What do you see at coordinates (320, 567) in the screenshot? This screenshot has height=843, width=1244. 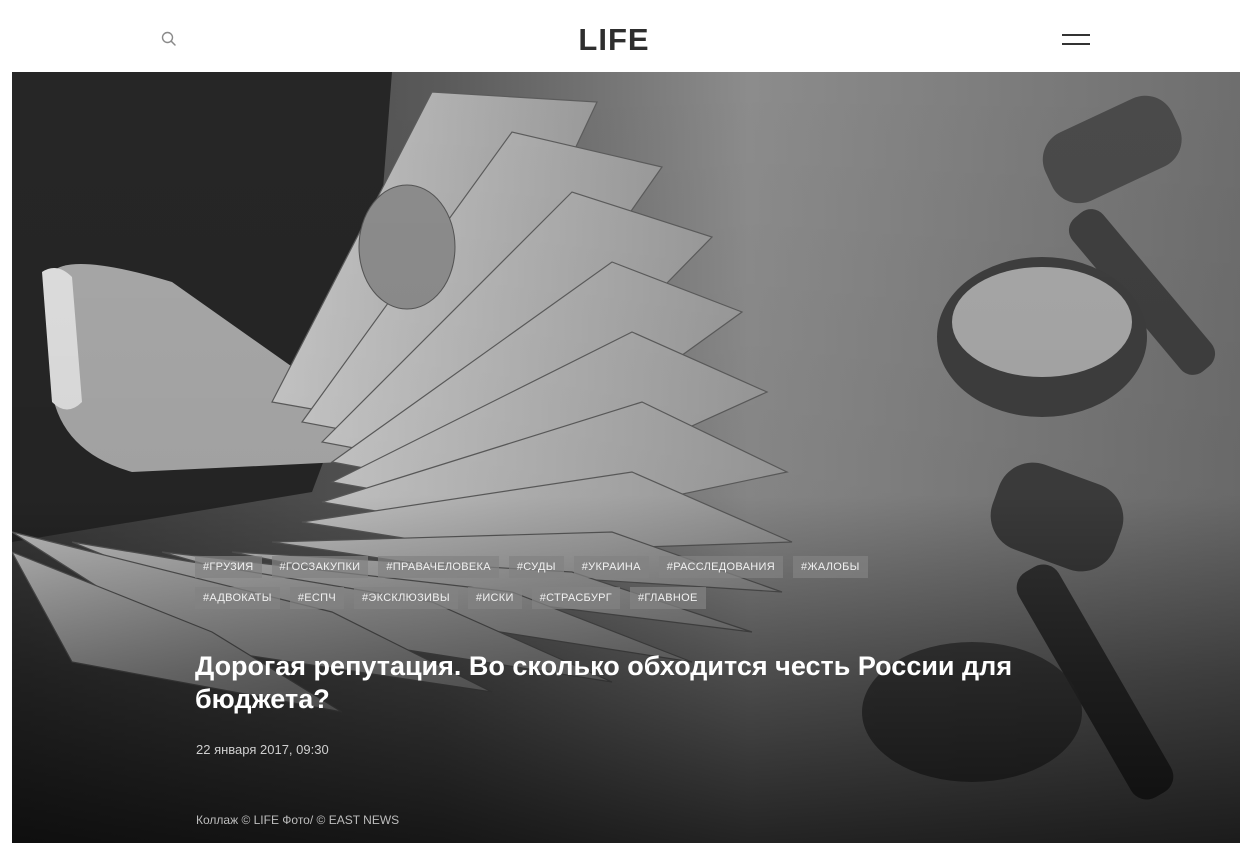 I see `tag-goszakupki: #ГОСЗАКУПКИ` at bounding box center [320, 567].